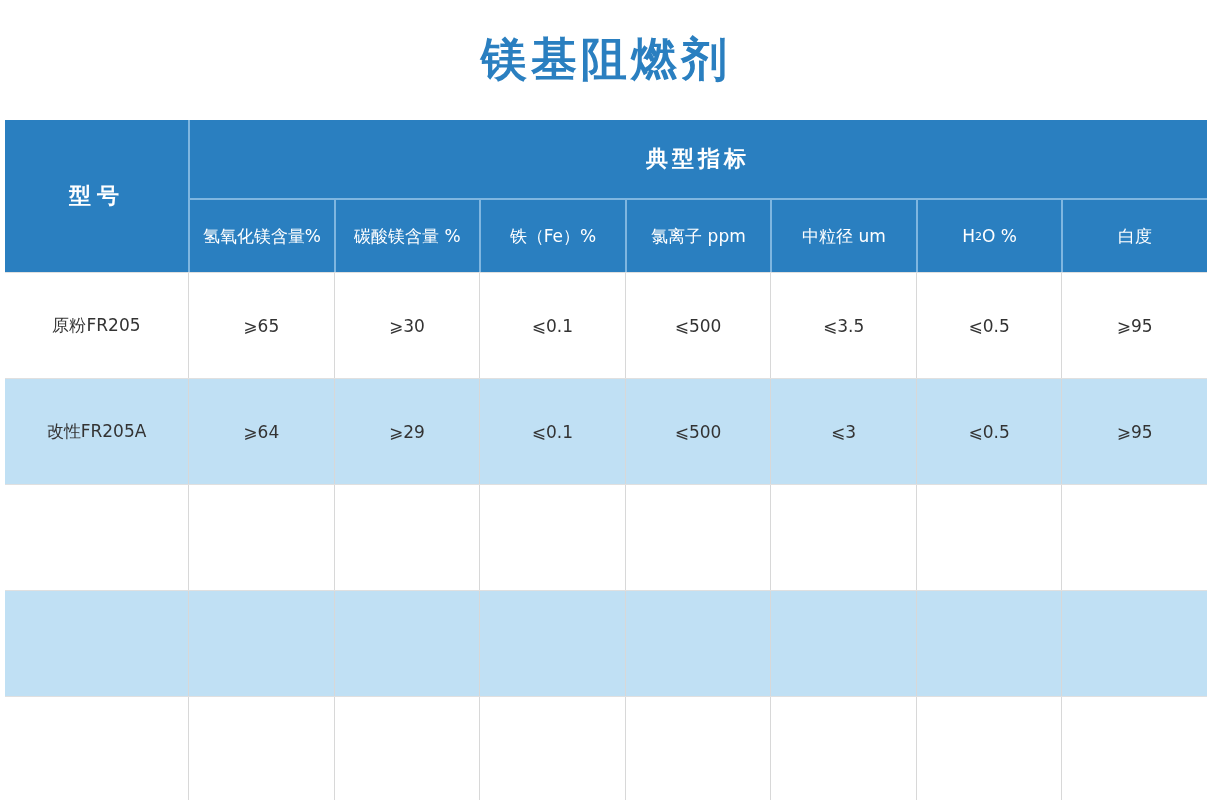 The image size is (1211, 800). What do you see at coordinates (1134, 236) in the screenshot?
I see `column-header: 白度` at bounding box center [1134, 236].